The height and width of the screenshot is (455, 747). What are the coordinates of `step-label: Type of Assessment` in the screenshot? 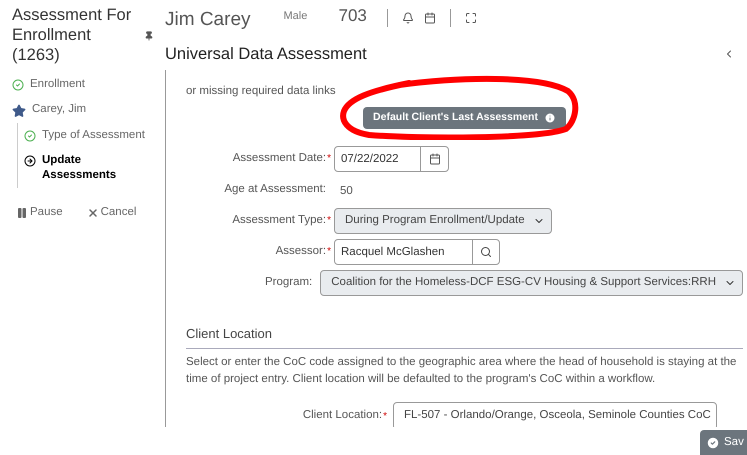 It's located at (93, 135).